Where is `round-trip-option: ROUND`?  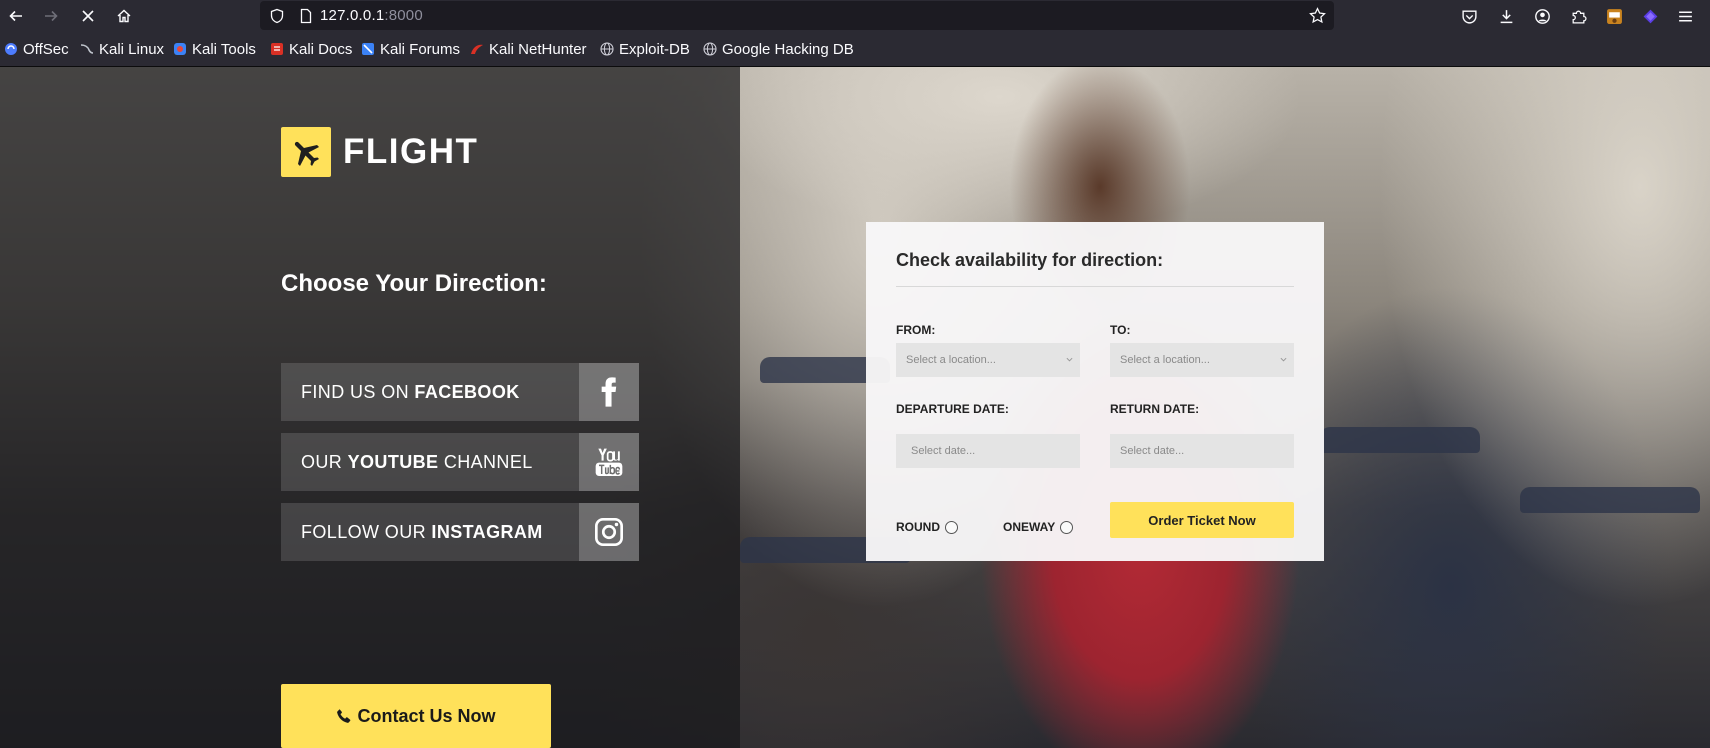 round-trip-option: ROUND is located at coordinates (927, 527).